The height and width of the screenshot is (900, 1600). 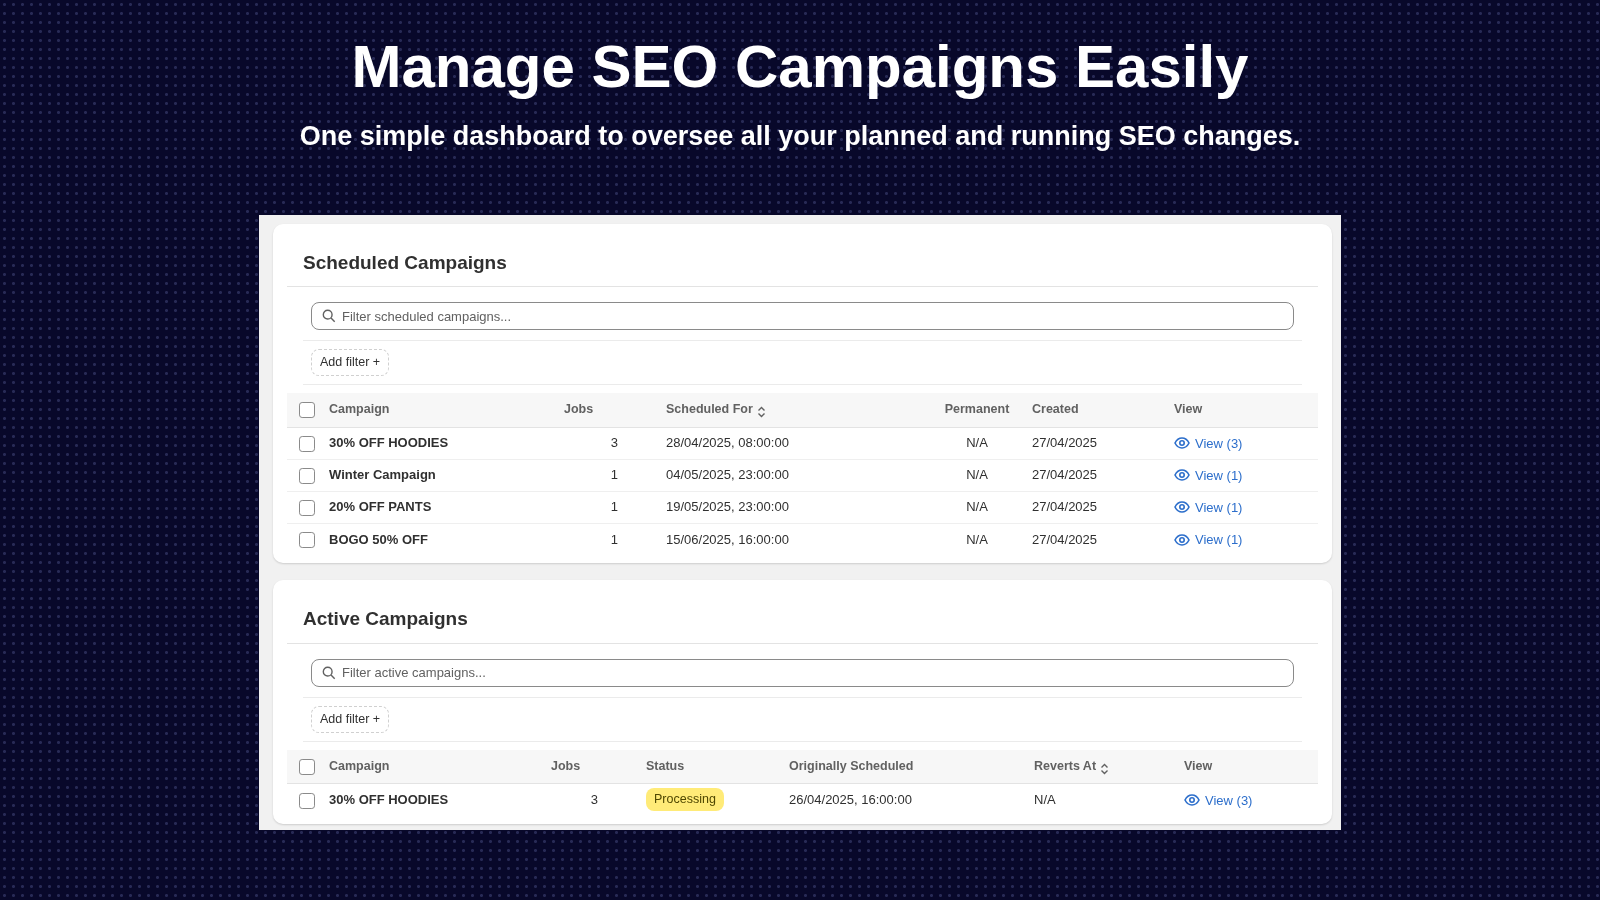 What do you see at coordinates (802, 255) in the screenshot?
I see `section-title: Scheduled Campaigns` at bounding box center [802, 255].